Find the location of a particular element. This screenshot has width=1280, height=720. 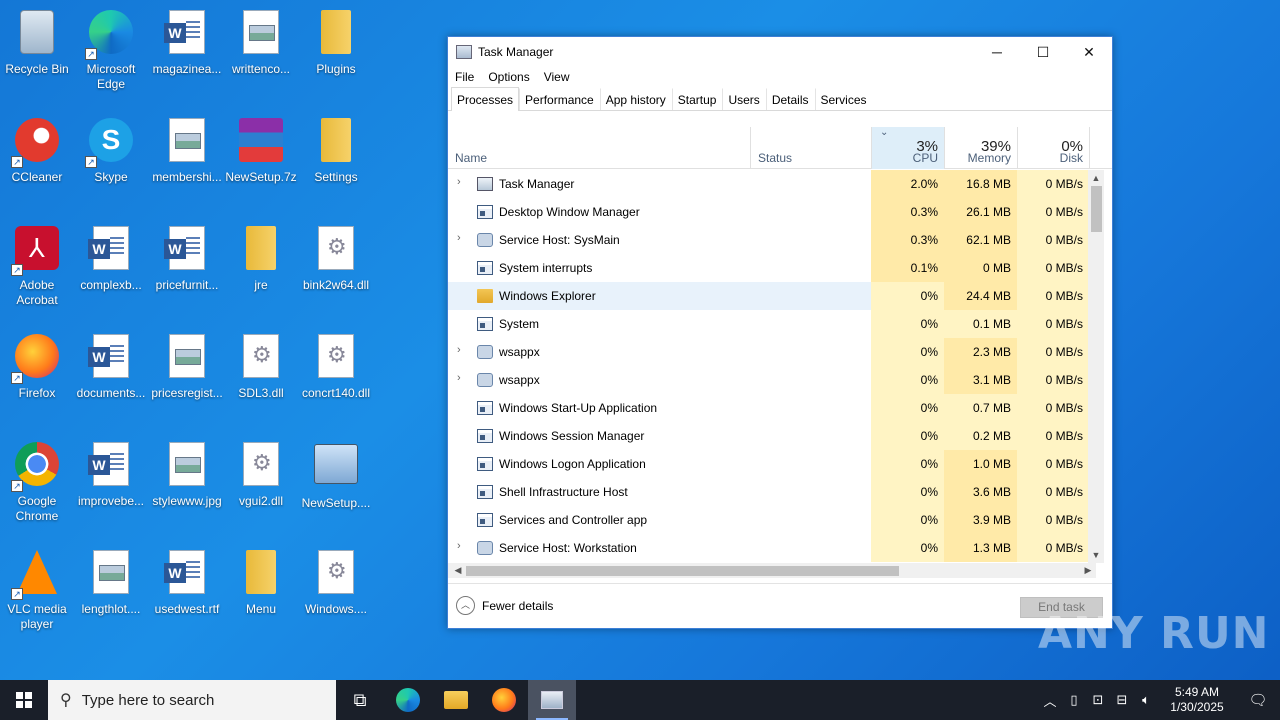

fewer-details-button: ︿ Fewer details is located at coordinates (504, 605).